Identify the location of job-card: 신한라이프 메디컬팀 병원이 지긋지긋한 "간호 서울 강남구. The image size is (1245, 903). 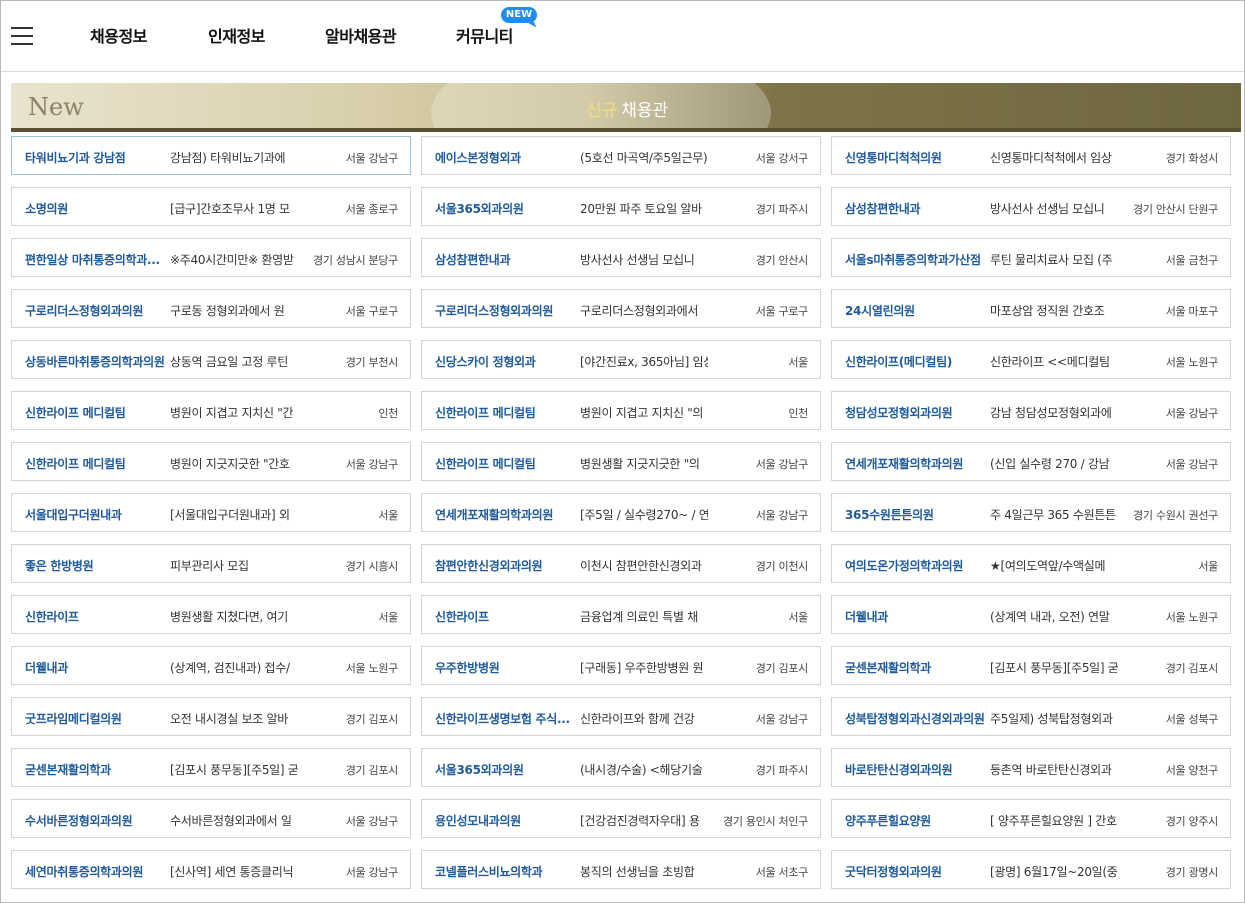
(211, 461).